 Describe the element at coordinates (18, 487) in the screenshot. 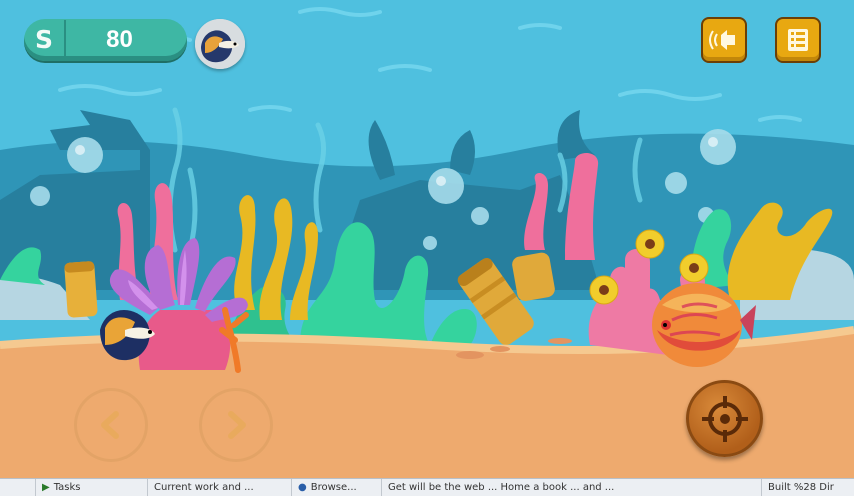

I see `taskbar-start` at that location.